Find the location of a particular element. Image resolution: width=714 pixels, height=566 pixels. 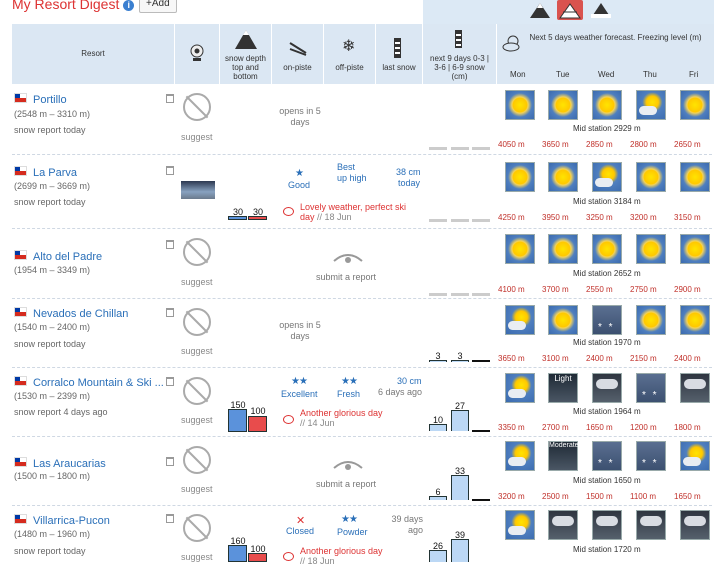

mid-station: Mid station 2652 m is located at coordinates (607, 273).